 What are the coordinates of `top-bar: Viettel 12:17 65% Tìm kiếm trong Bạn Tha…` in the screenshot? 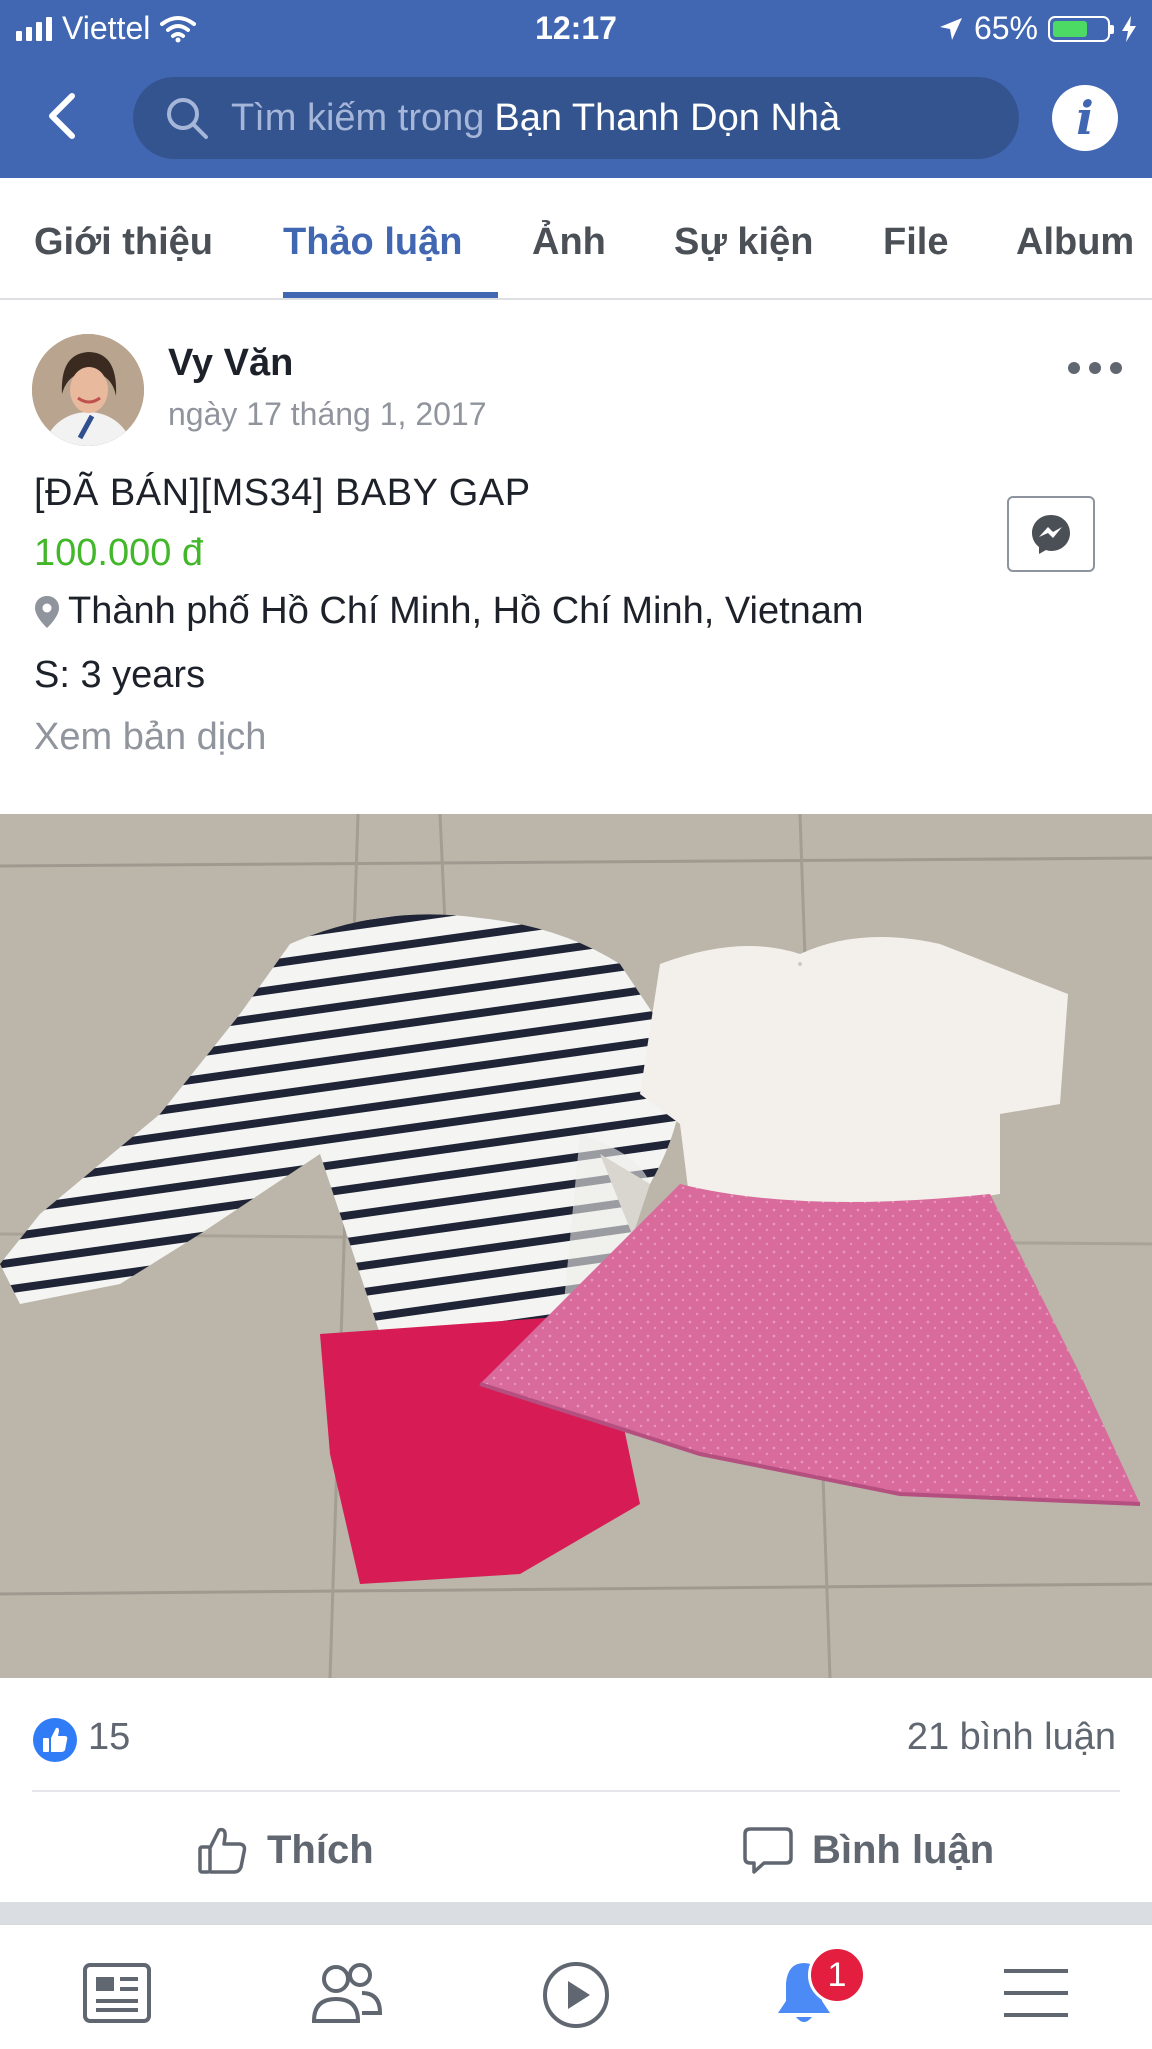 It's located at (576, 89).